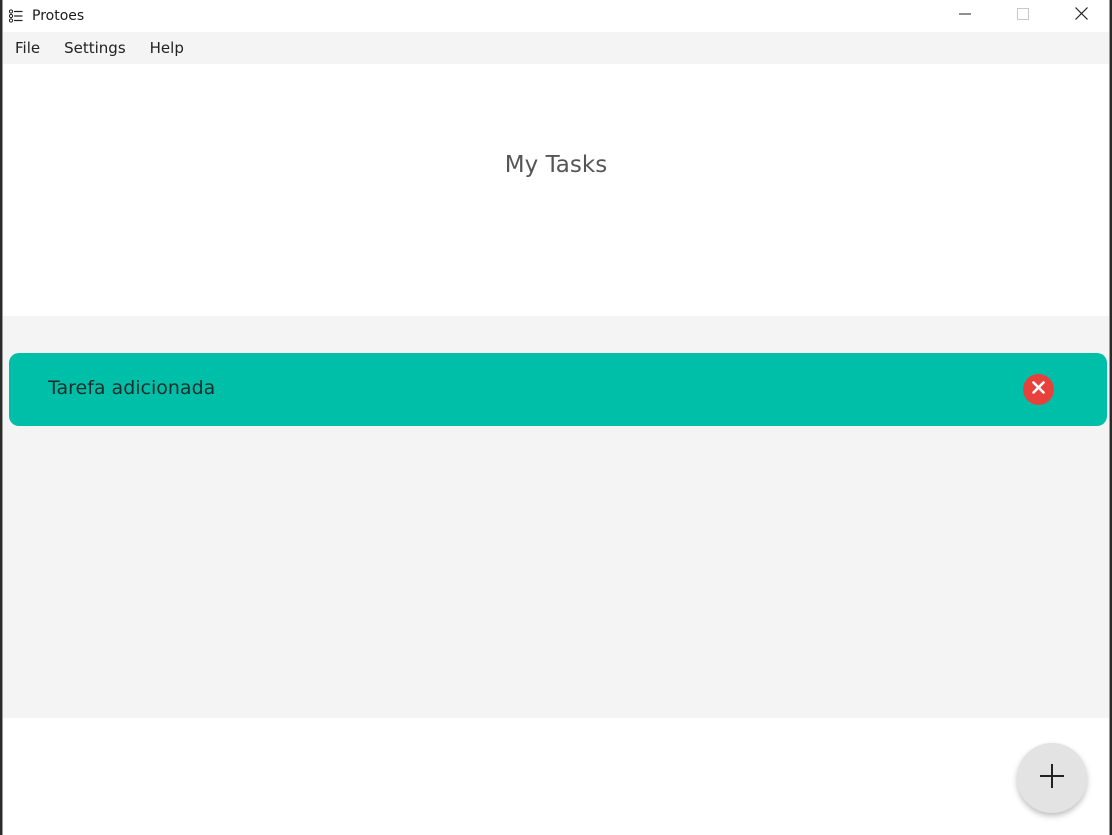  Describe the element at coordinates (556, 16) in the screenshot. I see `title-bar: Protoes` at that location.